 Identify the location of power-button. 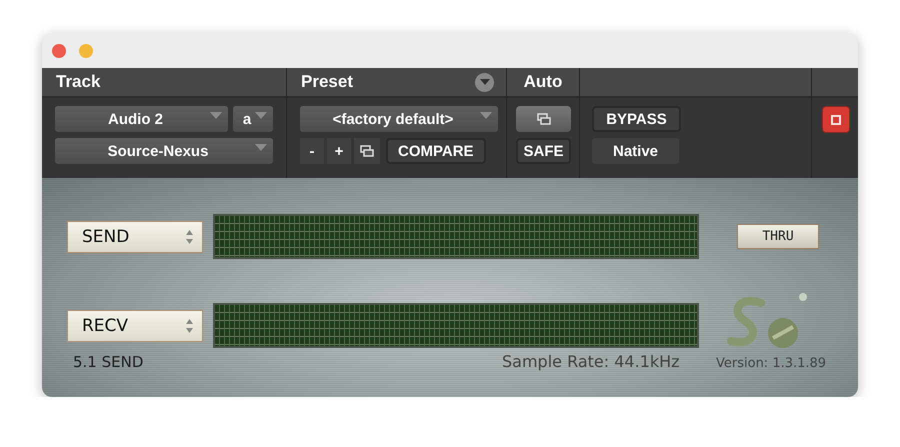
(836, 119).